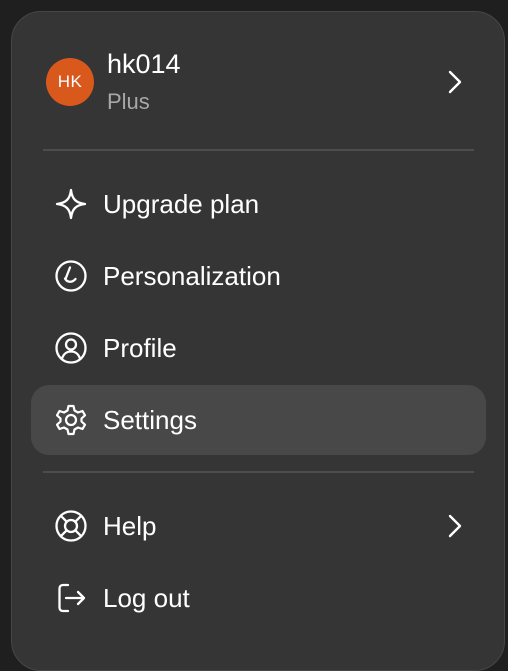 The image size is (508, 671). I want to click on menu-item-log-out: Log out, so click(258, 598).